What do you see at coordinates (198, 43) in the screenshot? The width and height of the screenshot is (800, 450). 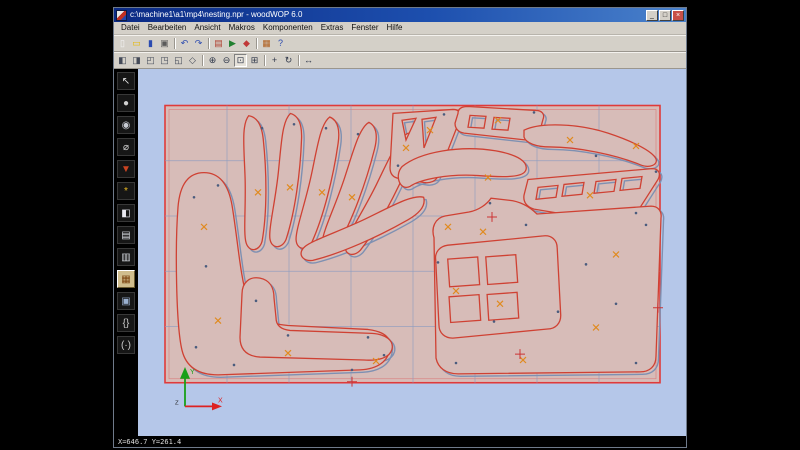 I see `redo-icon: ↷` at bounding box center [198, 43].